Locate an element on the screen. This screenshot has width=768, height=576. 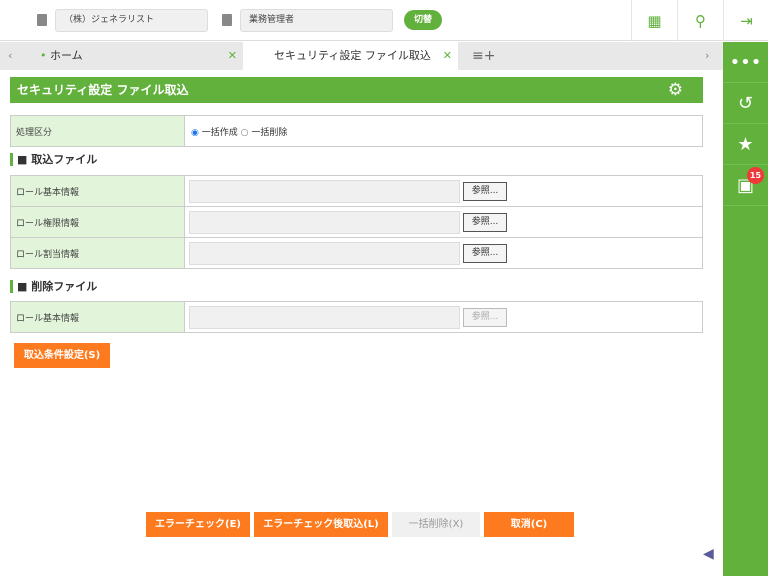
pin-icon: • is located at coordinates (43, 55).